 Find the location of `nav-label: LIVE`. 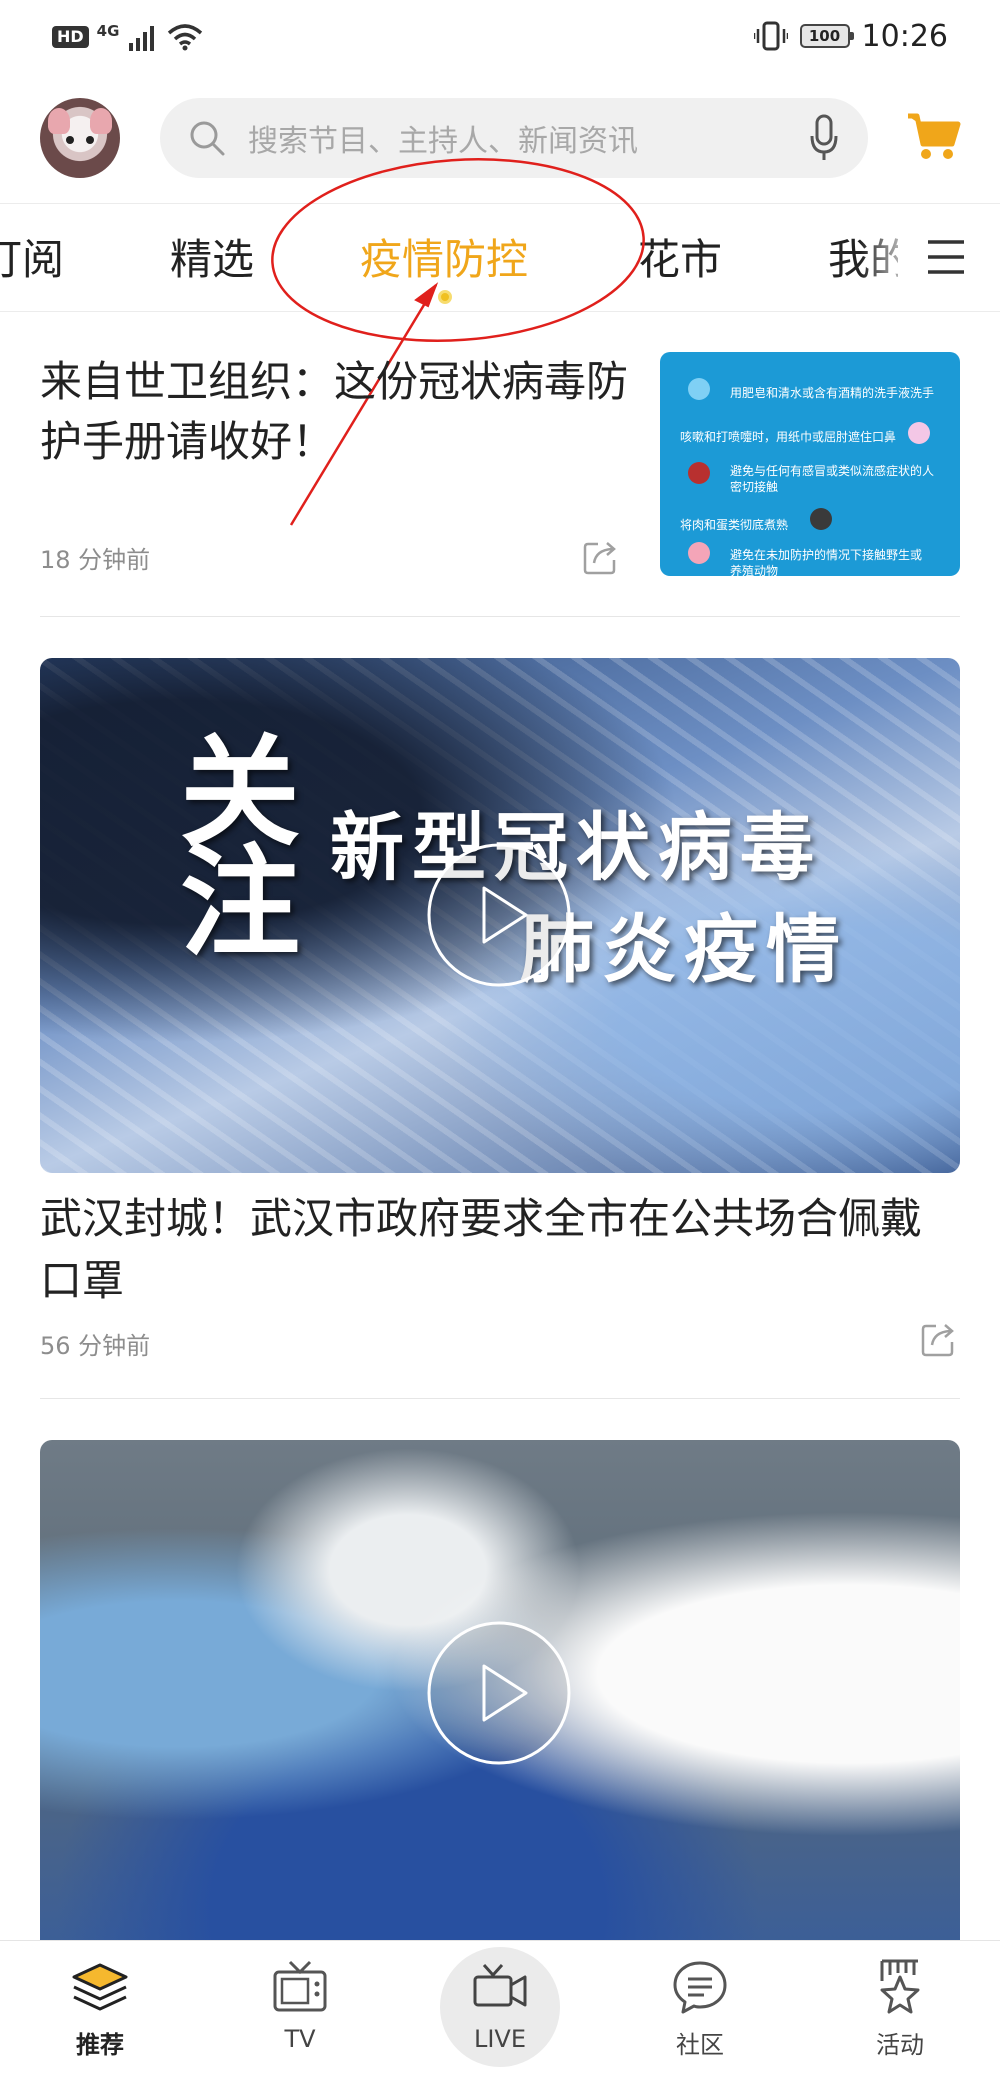

nav-label: LIVE is located at coordinates (500, 2039).